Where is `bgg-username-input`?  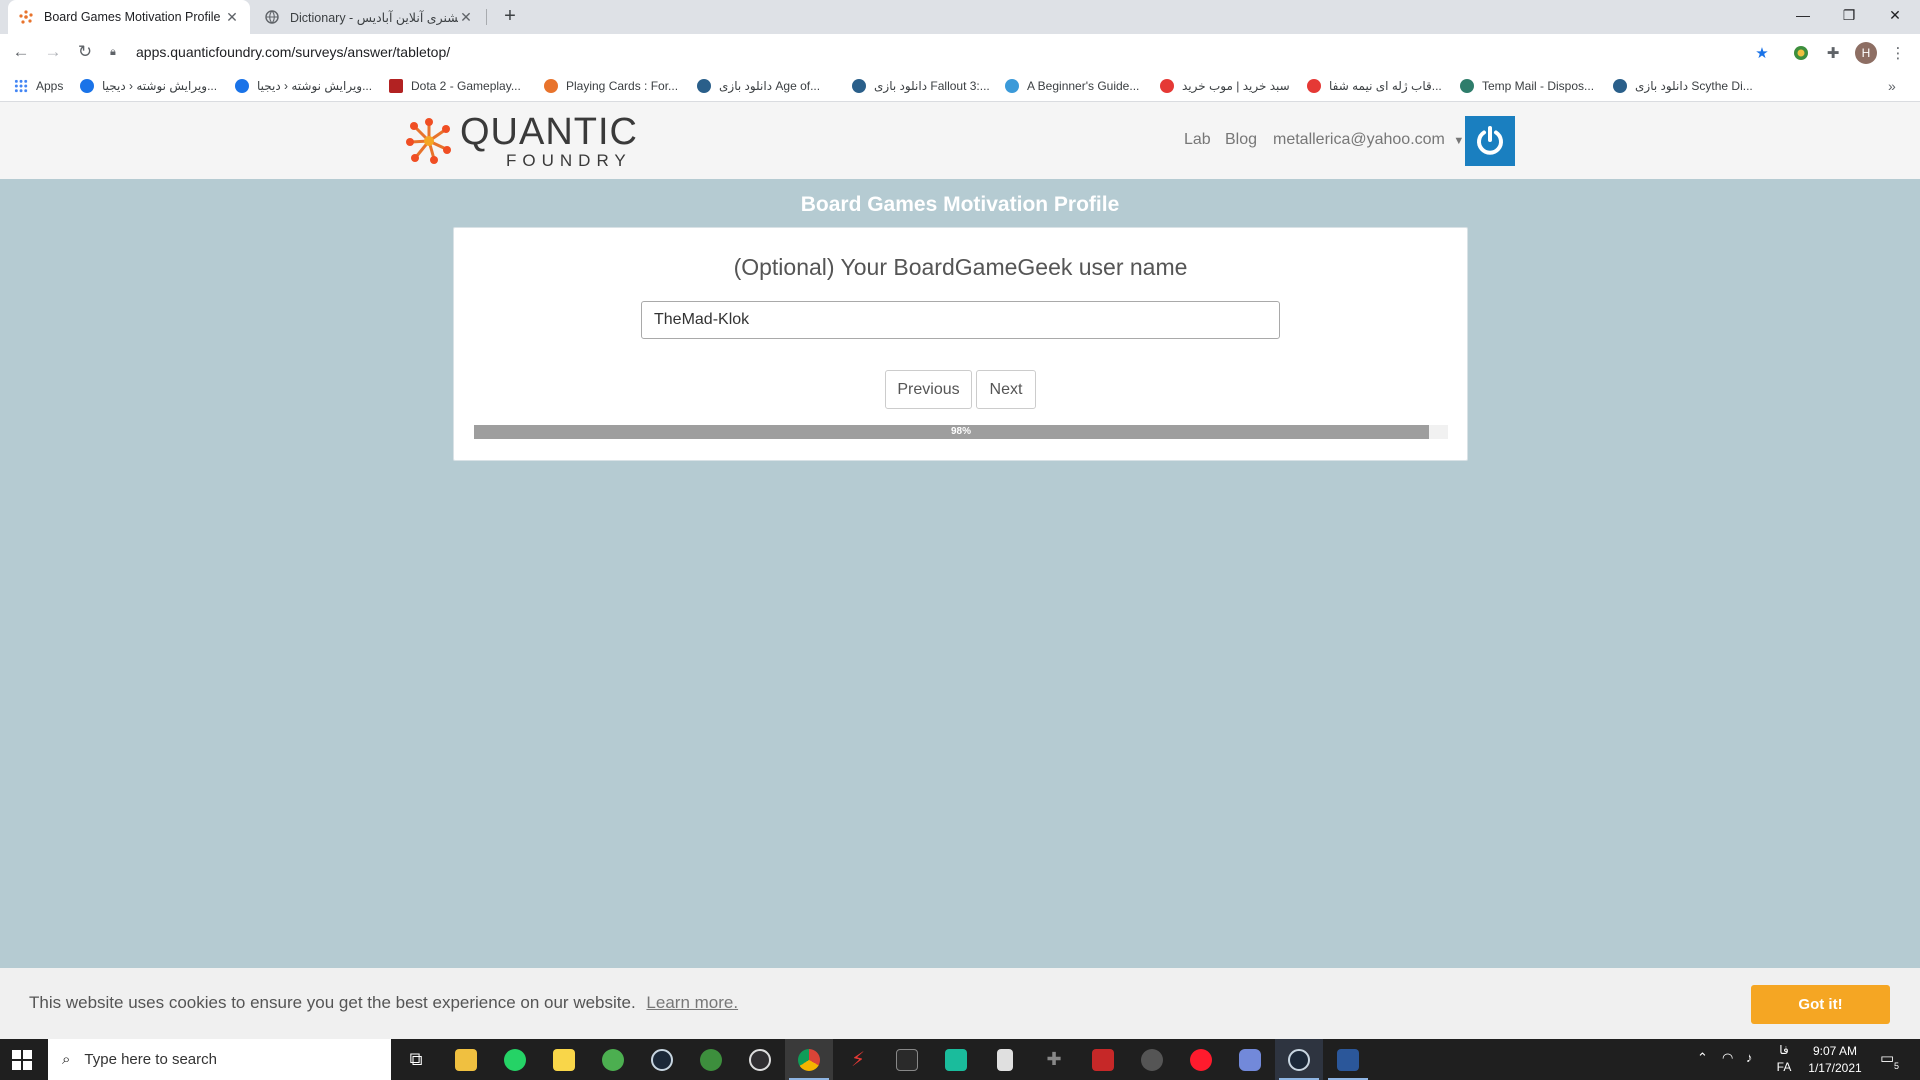
bgg-username-input is located at coordinates (960, 320).